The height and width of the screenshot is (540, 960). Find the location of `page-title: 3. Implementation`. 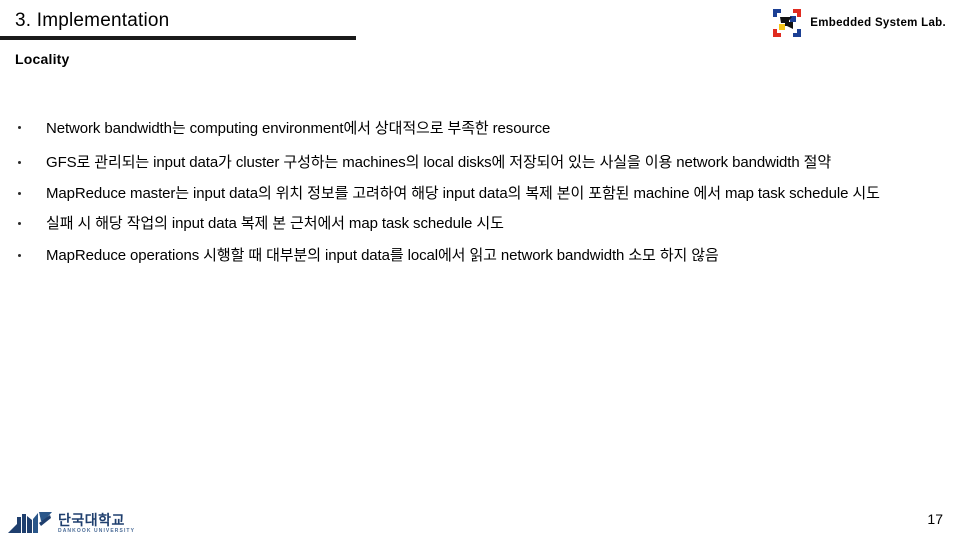

page-title: 3. Implementation is located at coordinates (92, 20).